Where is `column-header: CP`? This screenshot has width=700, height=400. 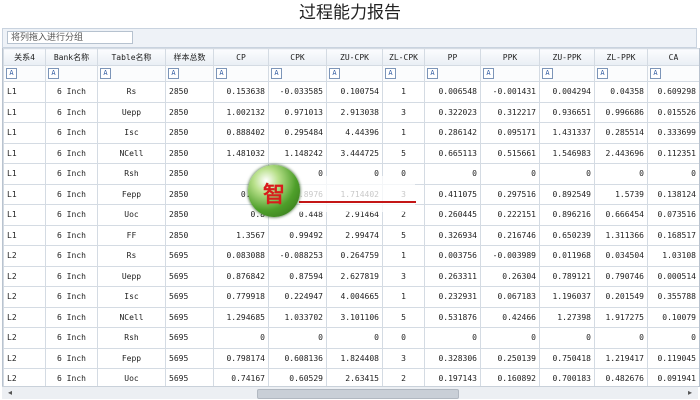
column-header: CP is located at coordinates (241, 57).